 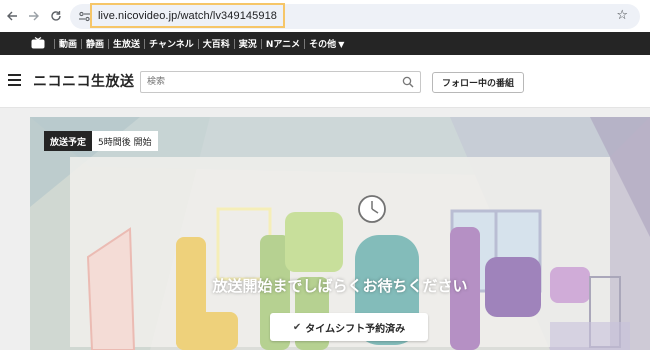 I want to click on broadcast-status-badge: 放送予定 5時間後 開始, so click(x=101, y=141).